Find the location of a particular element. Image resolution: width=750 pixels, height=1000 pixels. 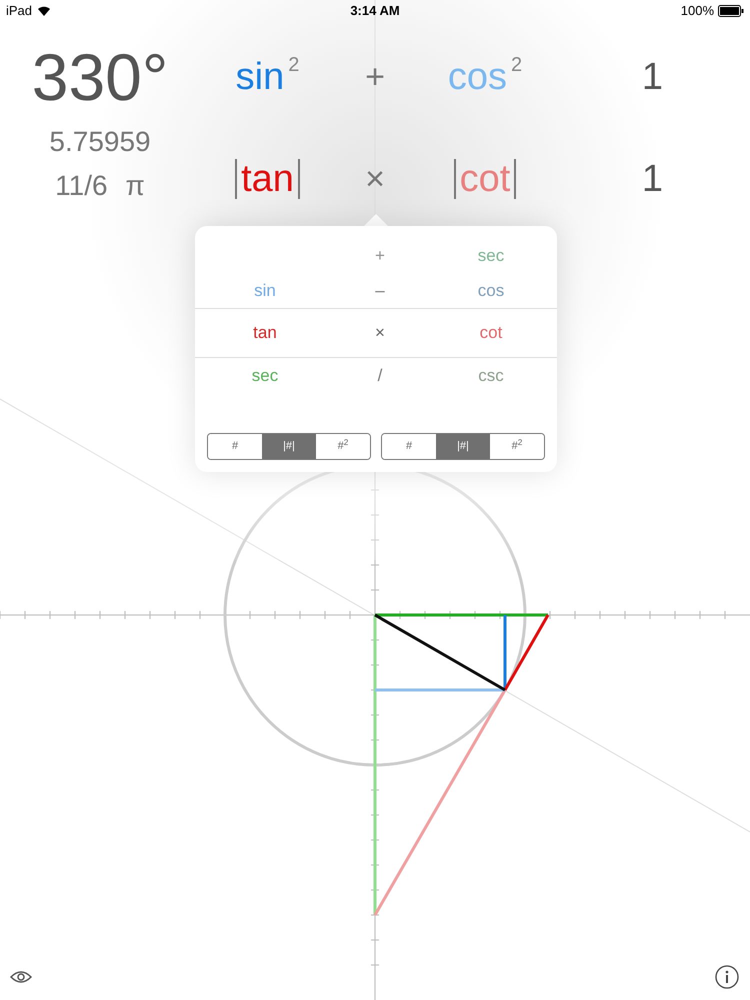

operator: × is located at coordinates (375, 179).